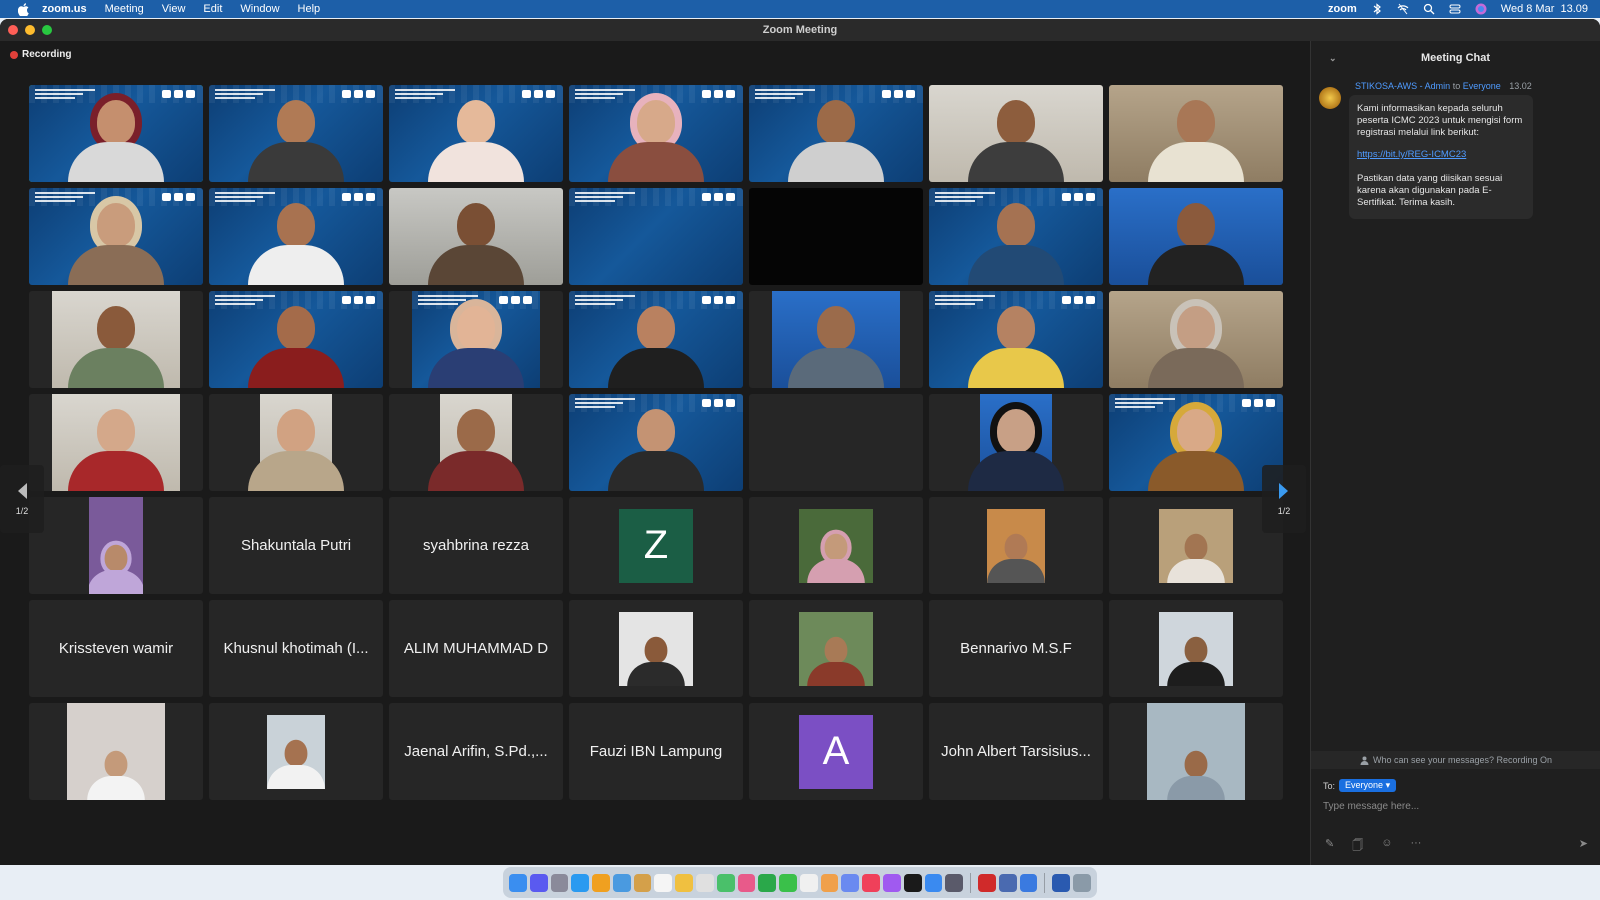 The height and width of the screenshot is (900, 1600). Describe the element at coordinates (13, 30) in the screenshot. I see `close-window-button` at that location.